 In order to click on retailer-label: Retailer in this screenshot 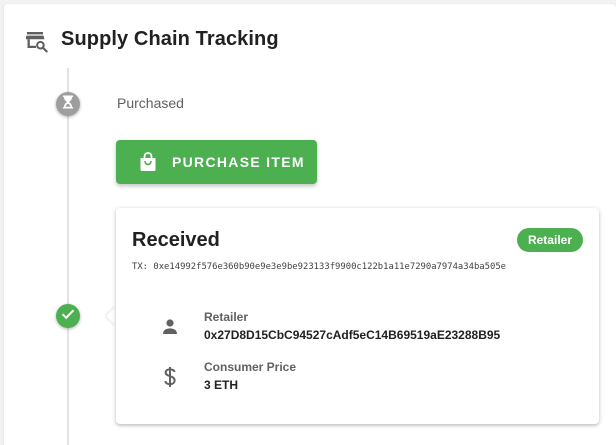, I will do `click(226, 317)`.